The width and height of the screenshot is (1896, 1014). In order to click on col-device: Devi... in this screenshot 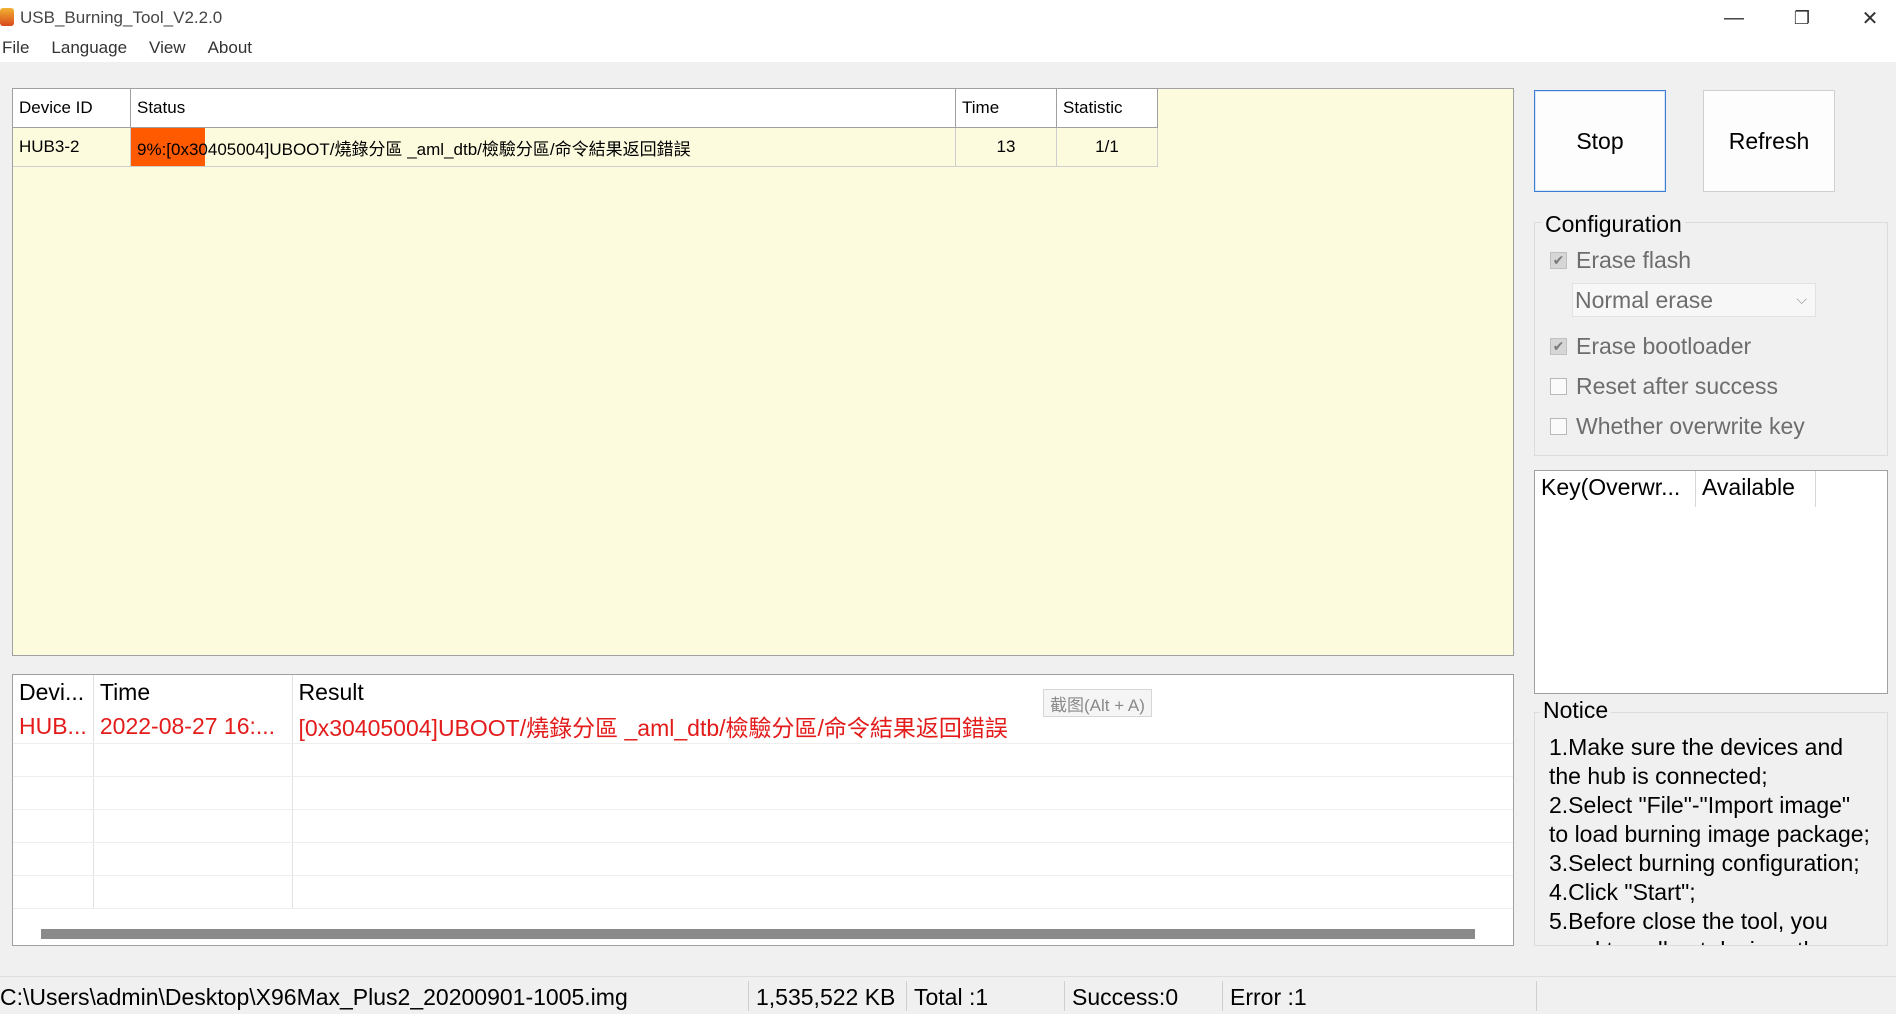, I will do `click(53, 692)`.